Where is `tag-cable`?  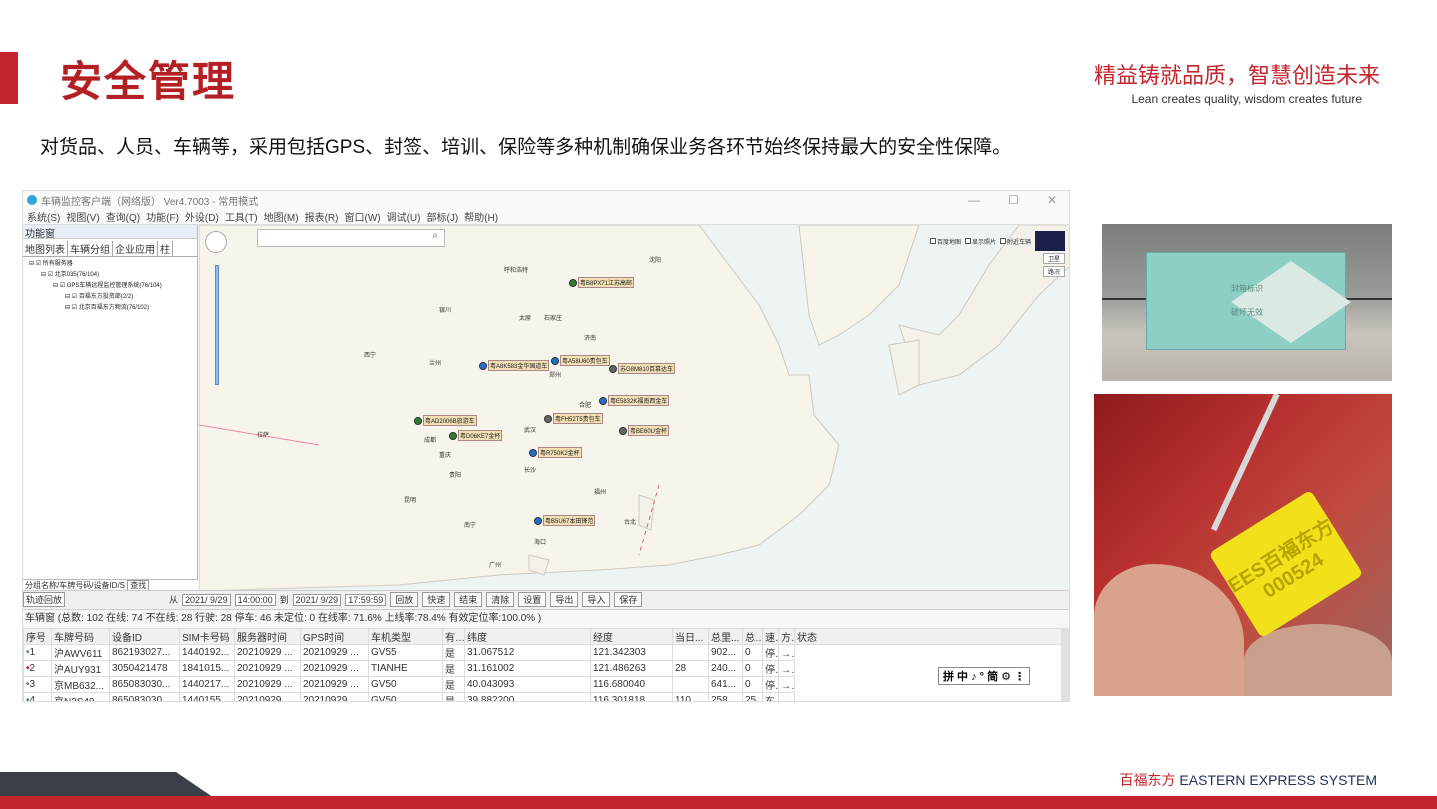 tag-cable is located at coordinates (1245, 463).